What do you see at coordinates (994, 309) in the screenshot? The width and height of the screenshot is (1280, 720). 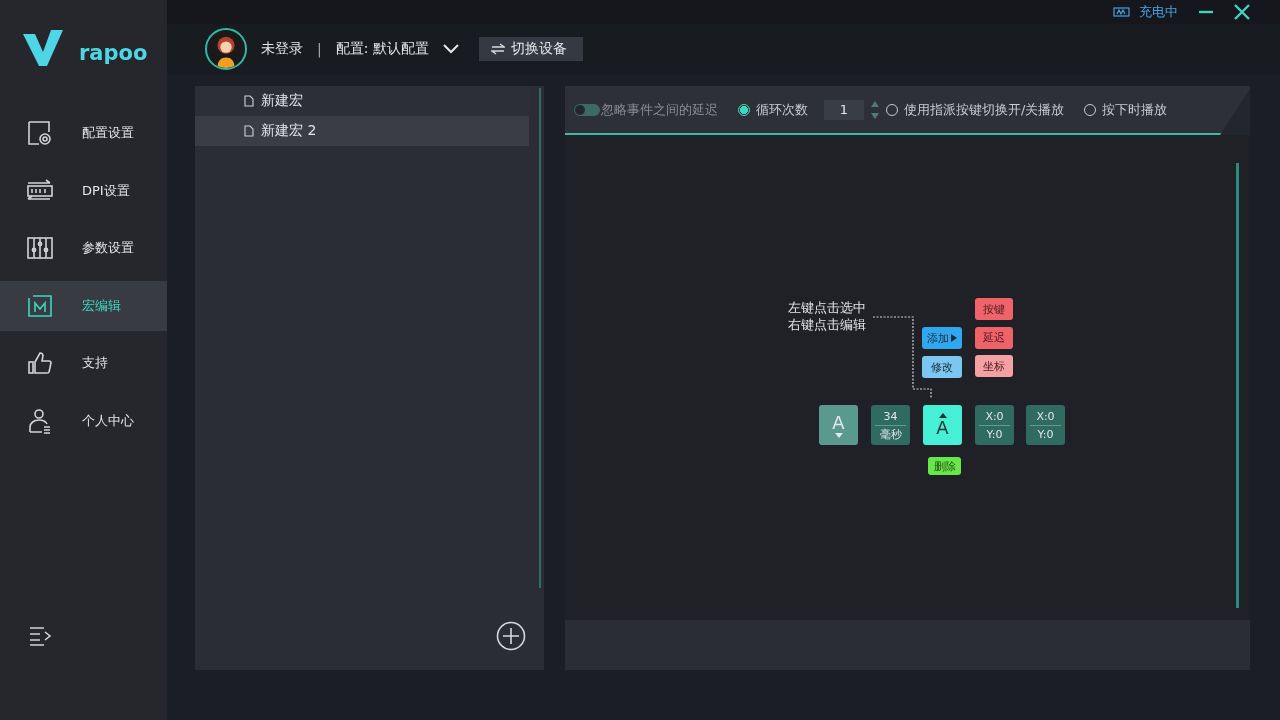 I see `menu-option: 按键` at bounding box center [994, 309].